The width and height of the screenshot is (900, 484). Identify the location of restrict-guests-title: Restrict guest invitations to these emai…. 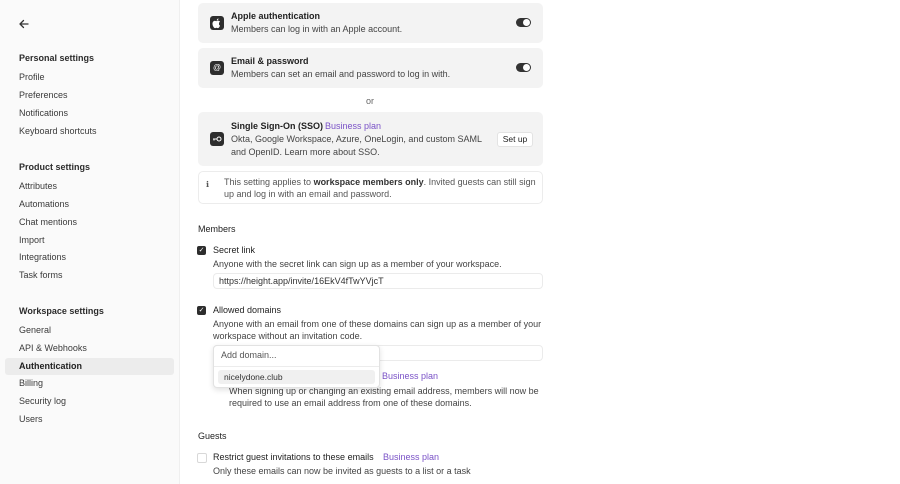
(293, 457).